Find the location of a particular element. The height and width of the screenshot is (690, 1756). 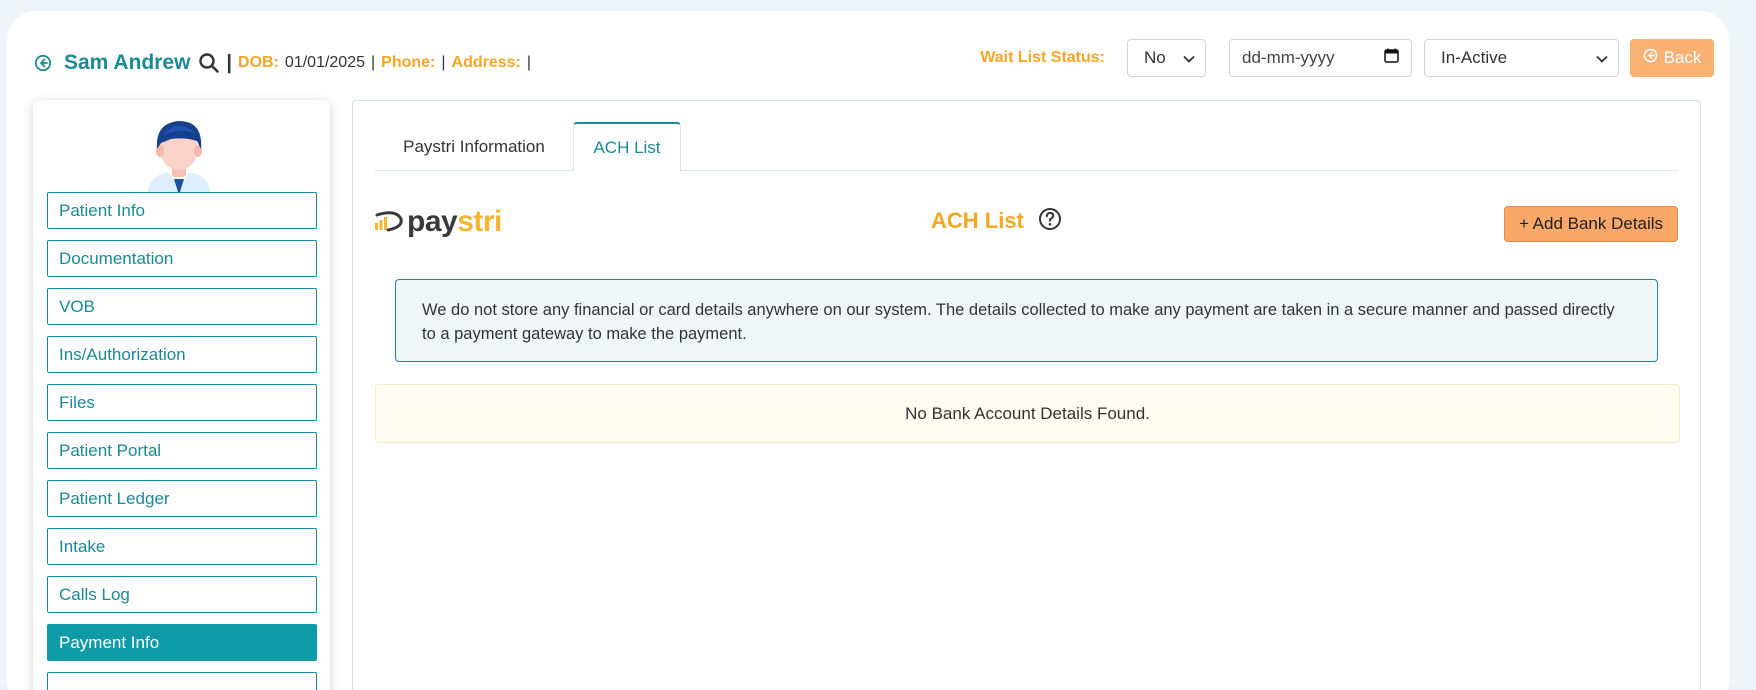

sidebar-item-label: Ins/Authorization is located at coordinates (122, 354).